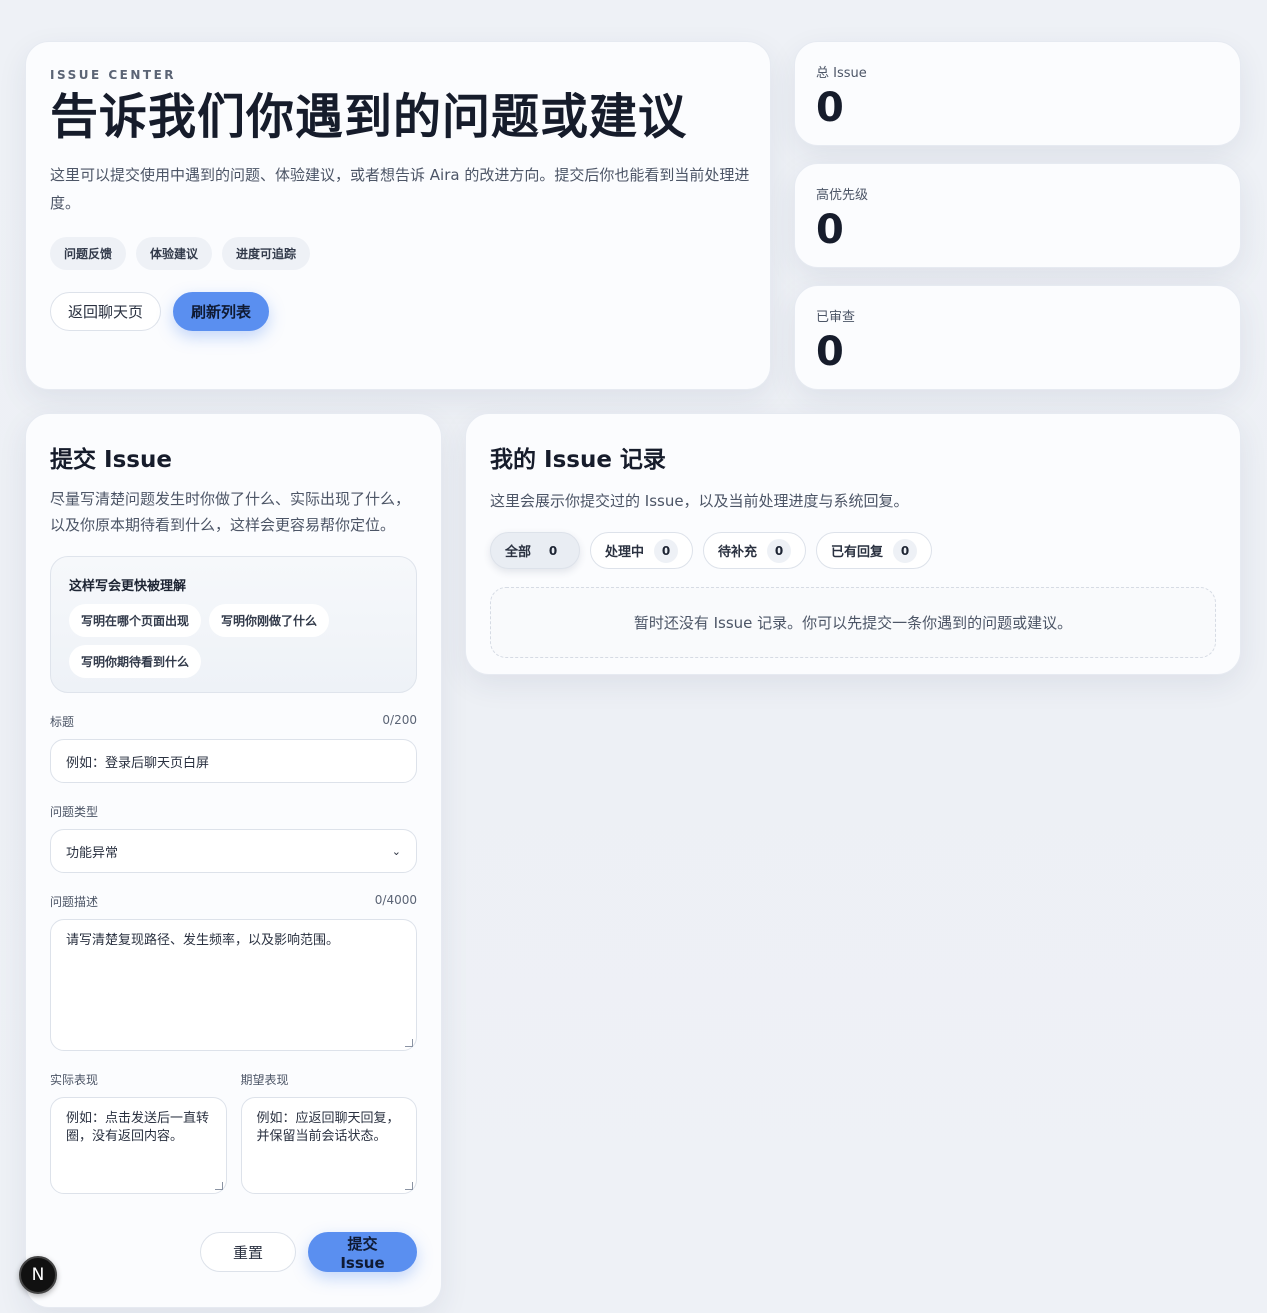  Describe the element at coordinates (518, 552) in the screenshot. I see `filter-label: 全部` at that location.